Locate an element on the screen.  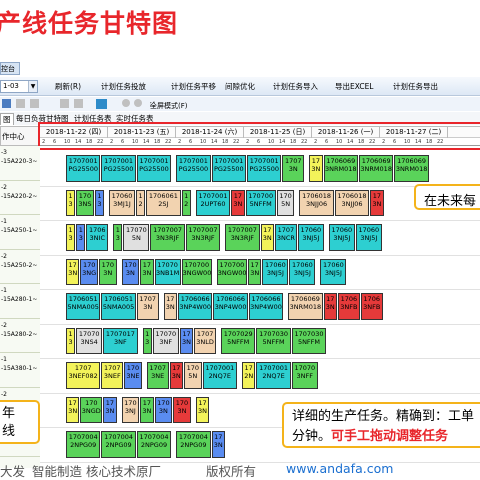
work-center-row-1: -2 -15A220-2~ is located at coordinates (20, 198).